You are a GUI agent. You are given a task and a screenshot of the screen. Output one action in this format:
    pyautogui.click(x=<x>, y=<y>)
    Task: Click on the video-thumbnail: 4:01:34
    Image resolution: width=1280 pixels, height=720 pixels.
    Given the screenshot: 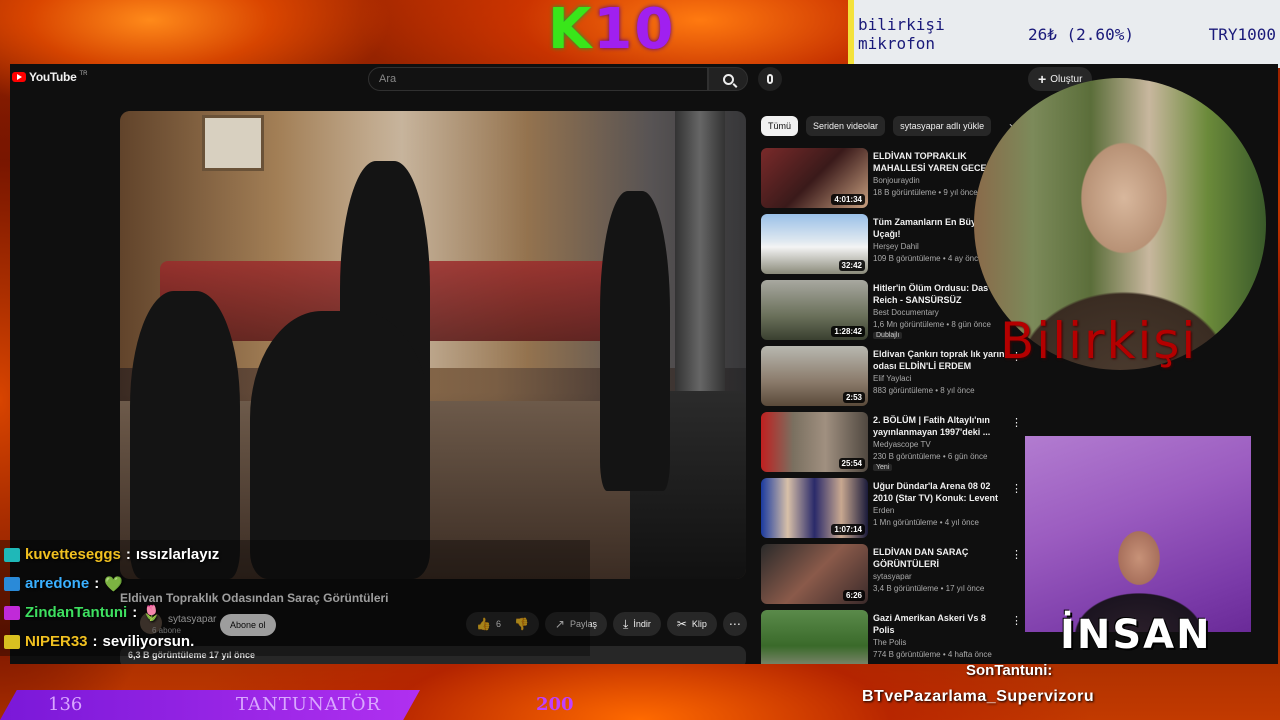 What is the action you would take?
    pyautogui.click(x=814, y=178)
    